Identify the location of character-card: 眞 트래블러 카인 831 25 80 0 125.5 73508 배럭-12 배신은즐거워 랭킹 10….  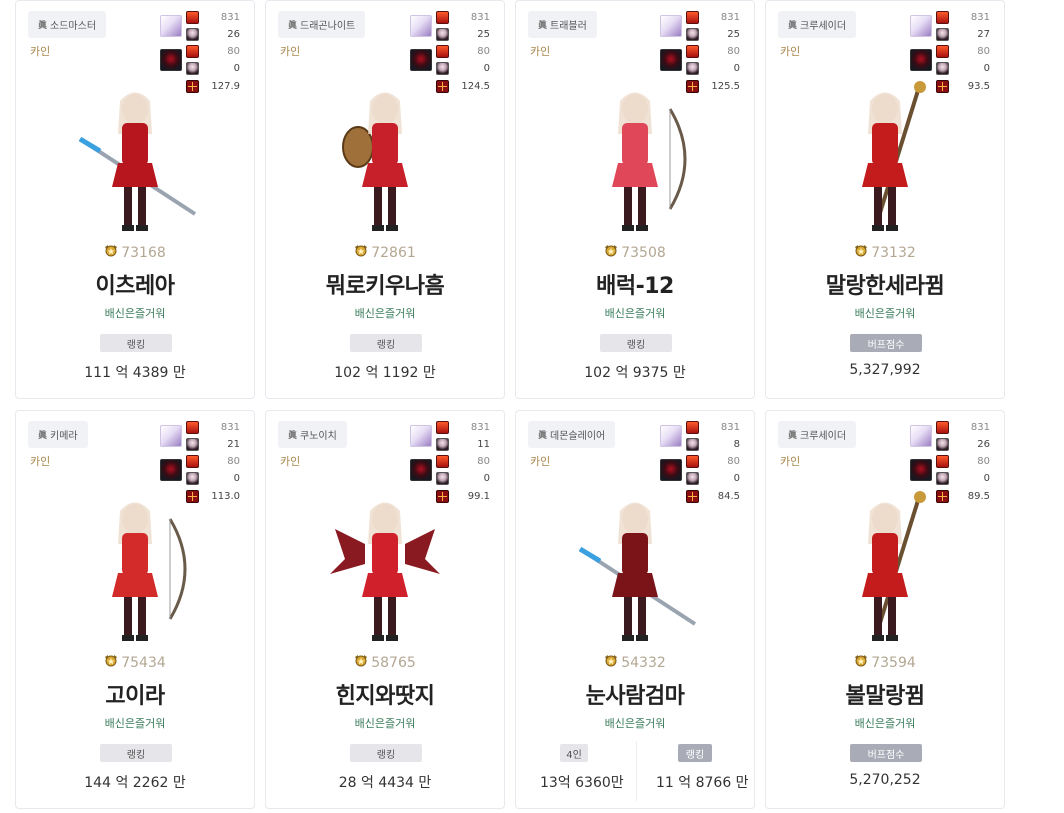
(635, 199).